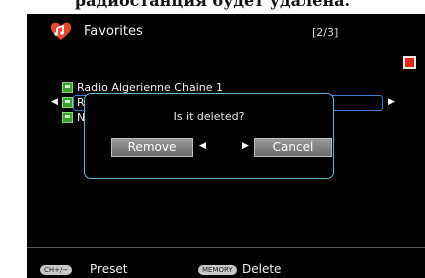 The image size is (425, 278). What do you see at coordinates (226, 30) in the screenshot?
I see `header: Favorites [2/3]` at bounding box center [226, 30].